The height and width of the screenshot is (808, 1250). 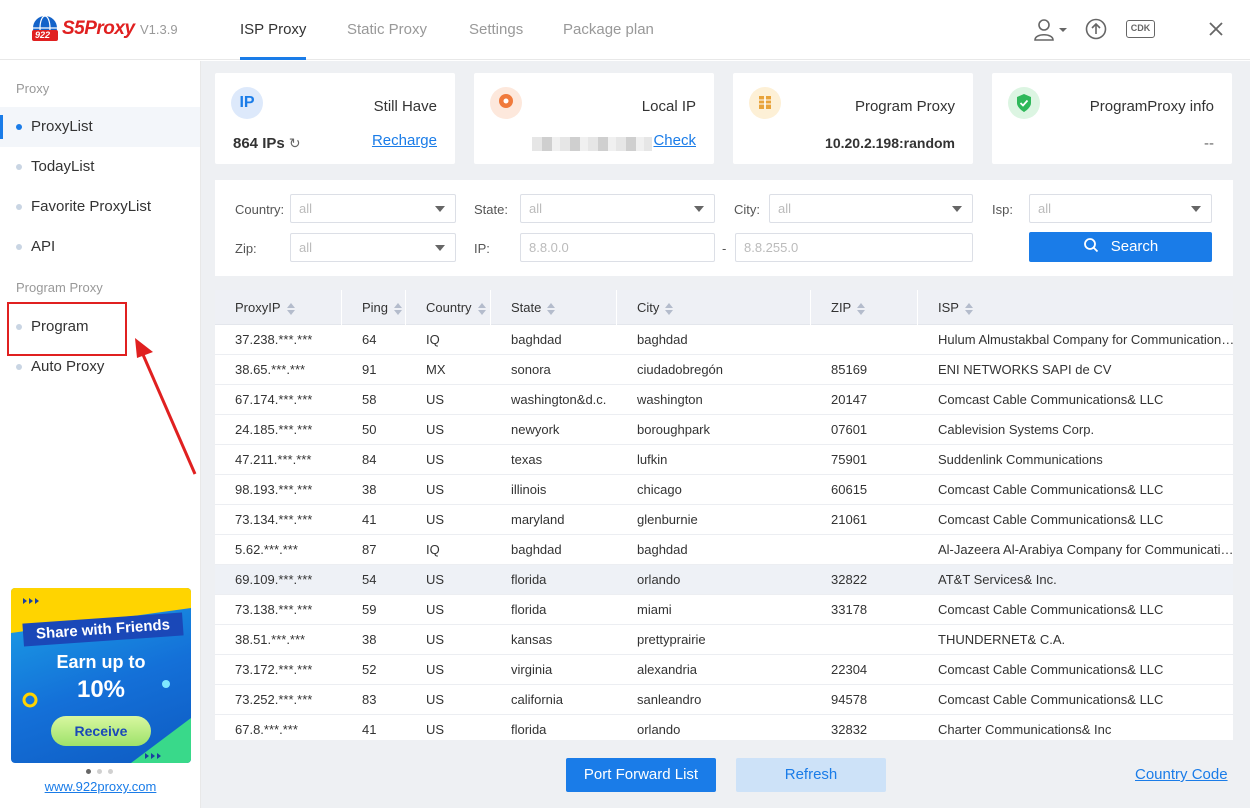 I want to click on country-code-link: Country Code, so click(x=1181, y=774).